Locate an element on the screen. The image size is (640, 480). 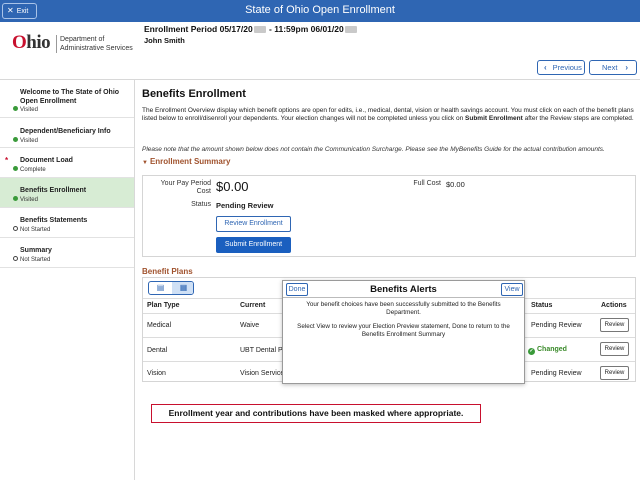
app-title: State of Ohio Open Enrollment is located at coordinates (320, 10).